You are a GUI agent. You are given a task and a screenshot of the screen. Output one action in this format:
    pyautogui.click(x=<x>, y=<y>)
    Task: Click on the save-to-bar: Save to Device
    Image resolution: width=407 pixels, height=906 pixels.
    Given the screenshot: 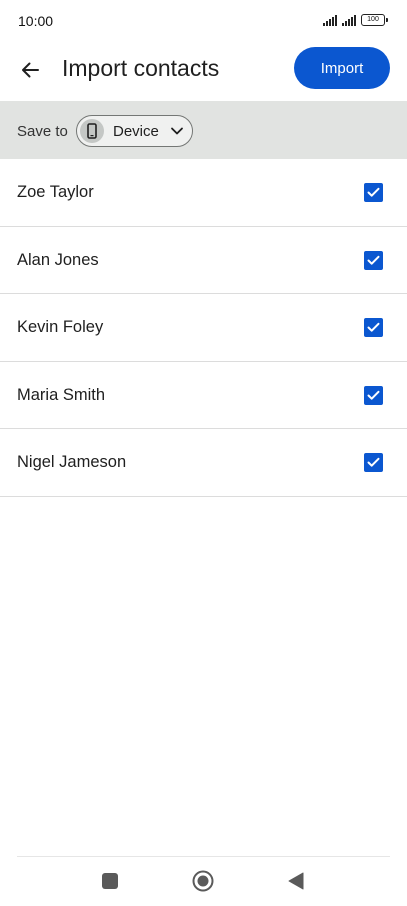 What is the action you would take?
    pyautogui.click(x=203, y=130)
    